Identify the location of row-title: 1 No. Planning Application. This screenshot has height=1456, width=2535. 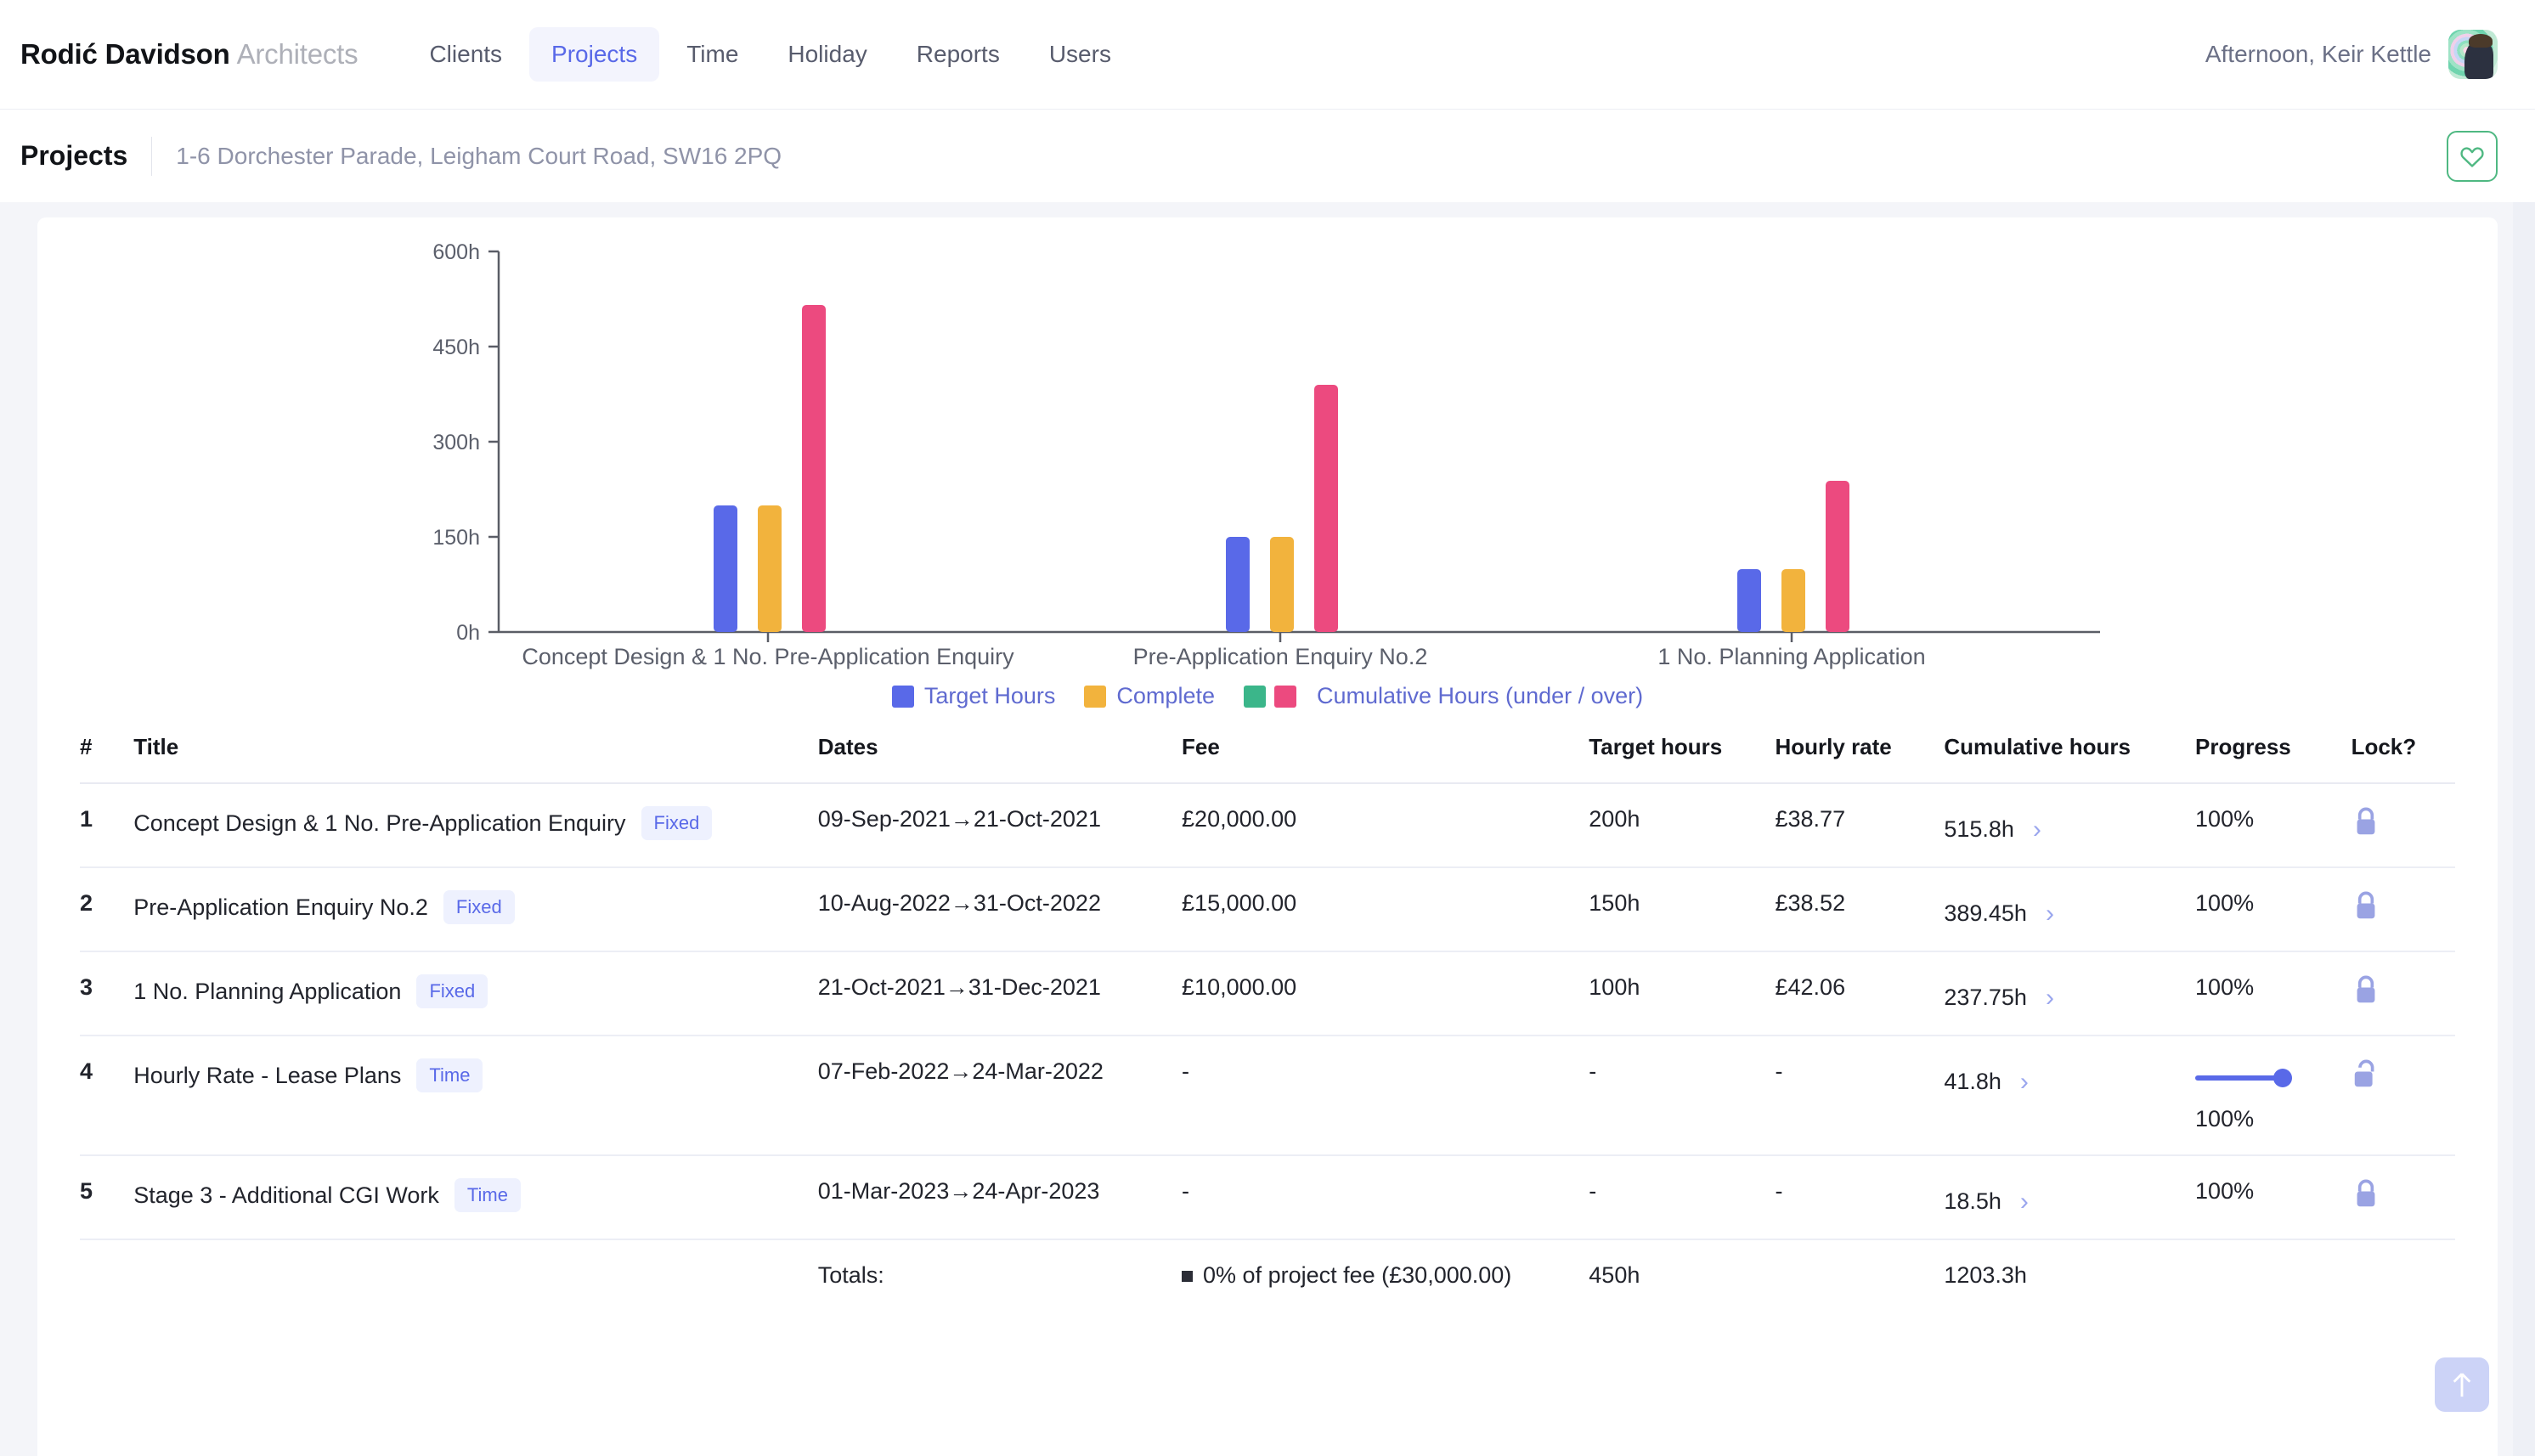
(267, 991).